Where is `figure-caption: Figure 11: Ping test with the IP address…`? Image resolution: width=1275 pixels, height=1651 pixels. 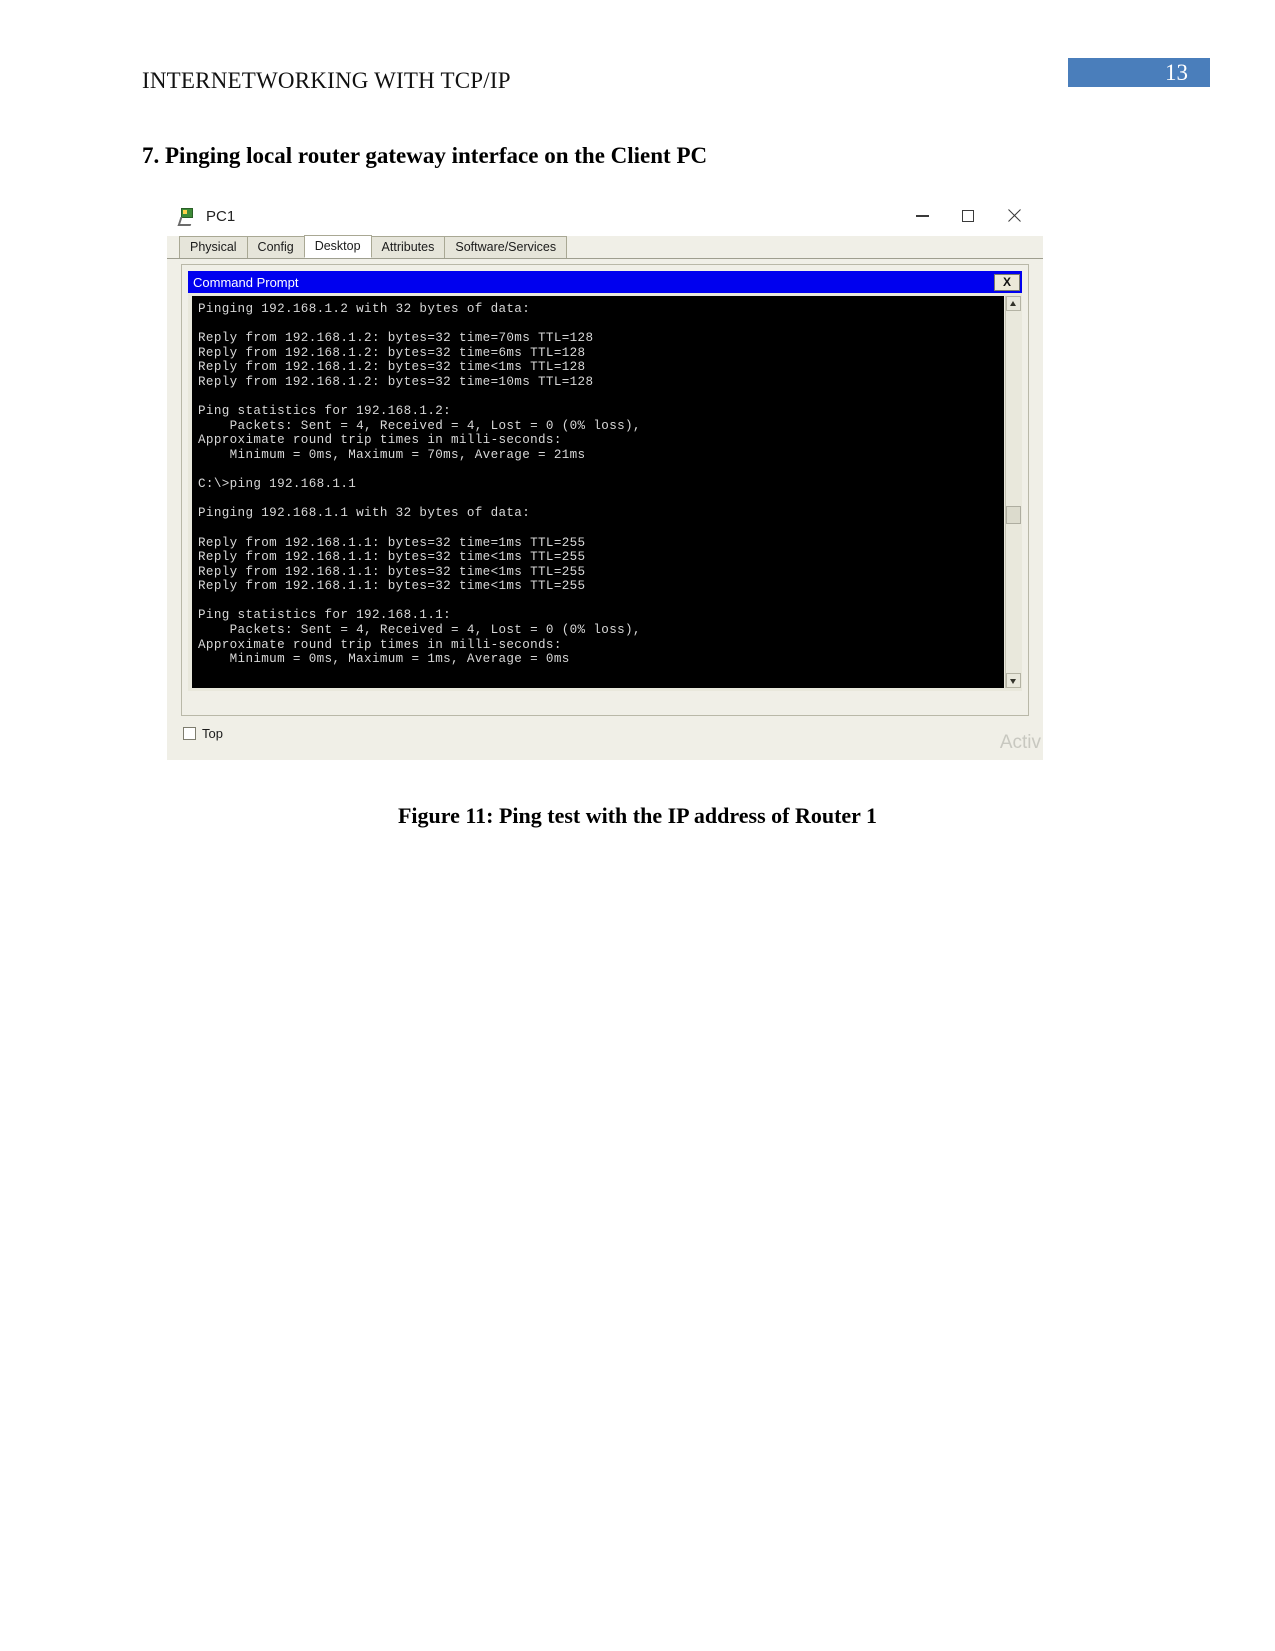
figure-caption: Figure 11: Ping test with the IP address… is located at coordinates (637, 815).